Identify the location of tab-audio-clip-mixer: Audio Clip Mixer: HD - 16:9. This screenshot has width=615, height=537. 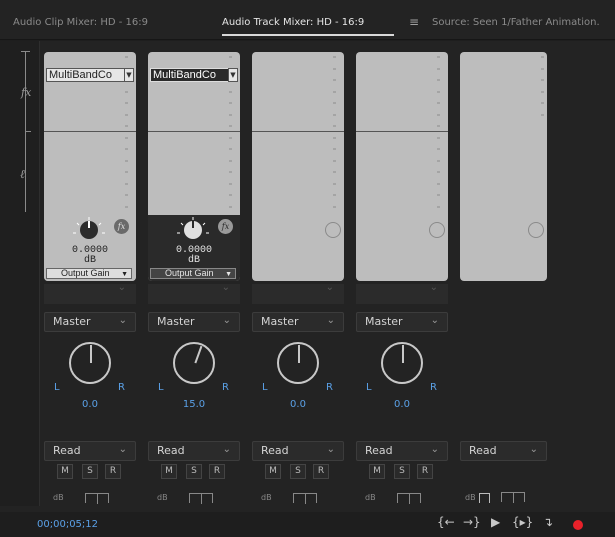
(80, 22).